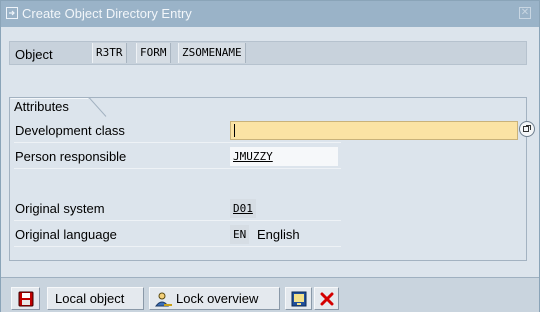  Describe the element at coordinates (234, 130) in the screenshot. I see `text-caret` at that location.